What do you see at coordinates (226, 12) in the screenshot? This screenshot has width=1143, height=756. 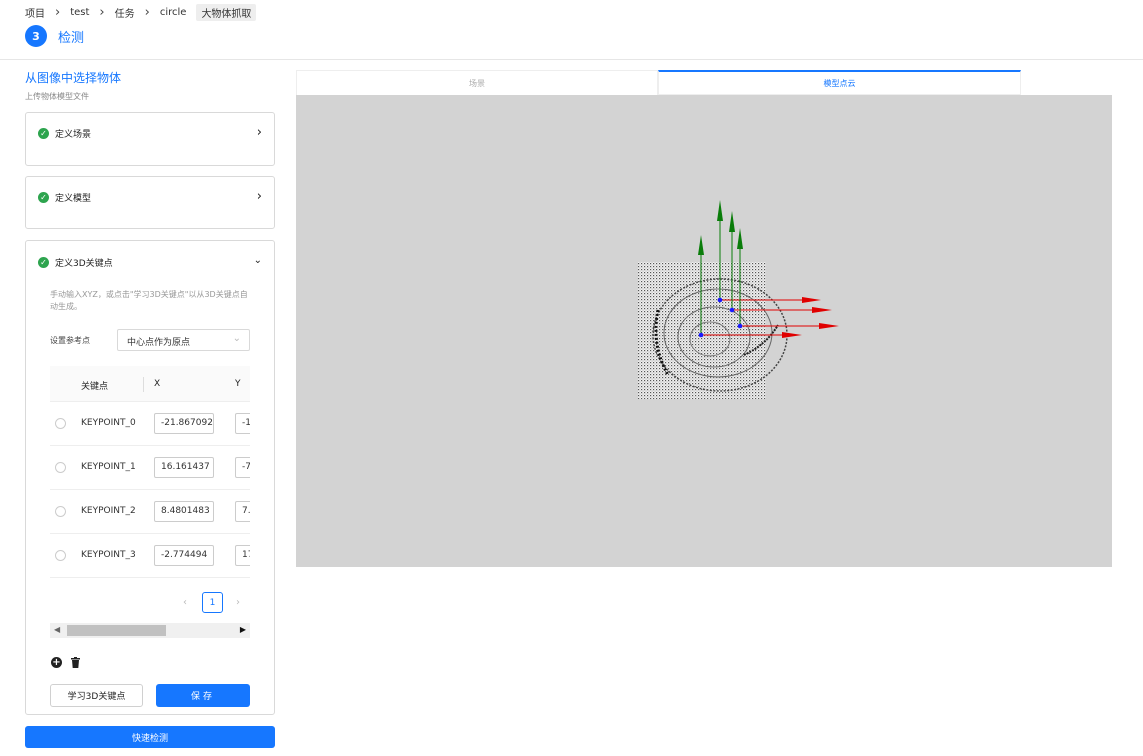 I see `breadcrumb-current: 大物体抓取` at bounding box center [226, 12].